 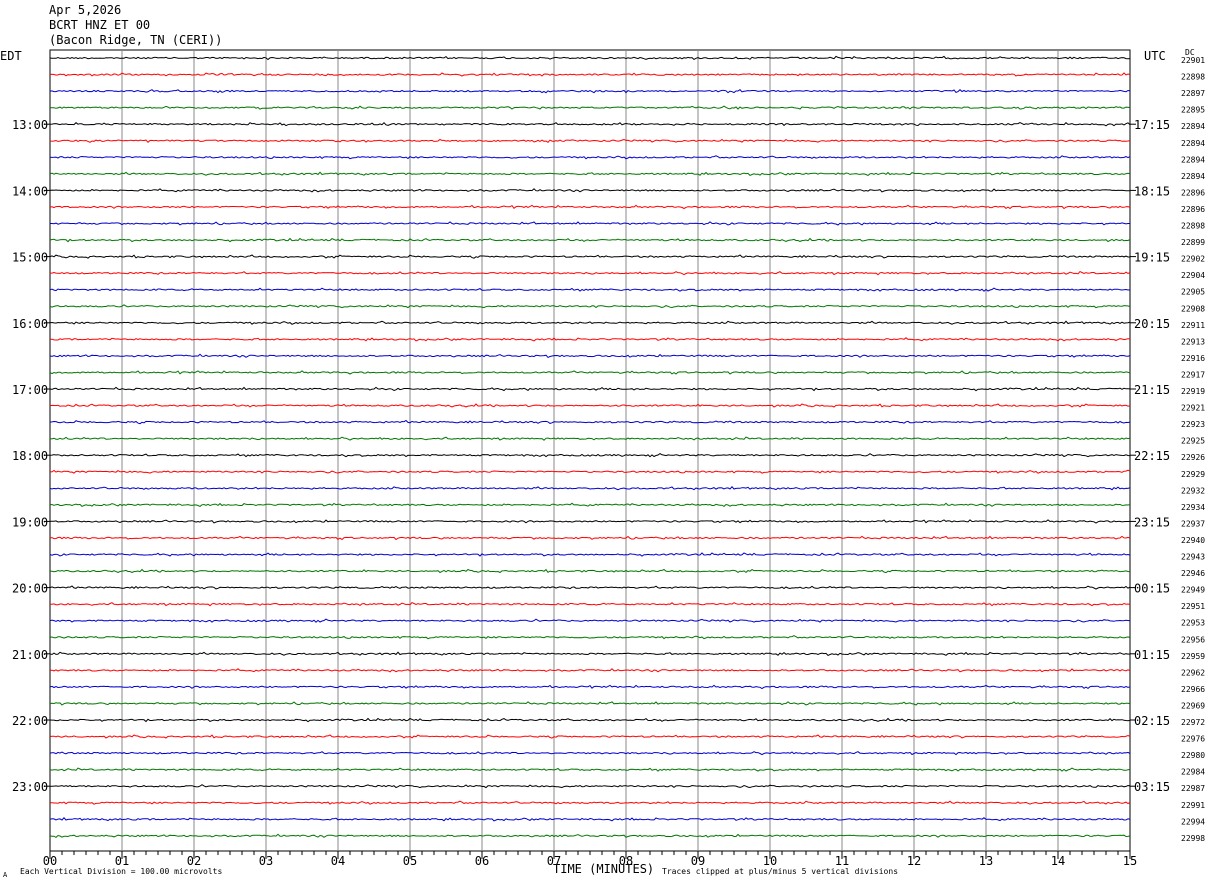 What do you see at coordinates (30, 589) in the screenshot?
I see `edt-hour-label: 20:00` at bounding box center [30, 589].